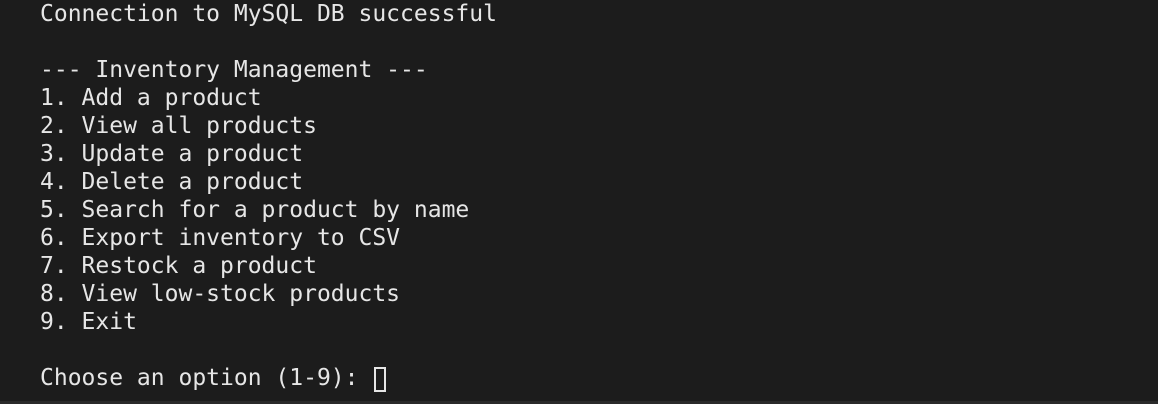 This screenshot has width=1158, height=404. I want to click on menu-item-update-product: 3. Update a product, so click(172, 154).